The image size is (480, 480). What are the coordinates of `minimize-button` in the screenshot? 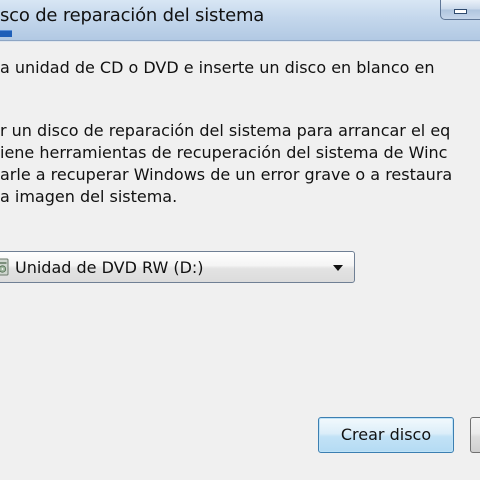 It's located at (460, 10).